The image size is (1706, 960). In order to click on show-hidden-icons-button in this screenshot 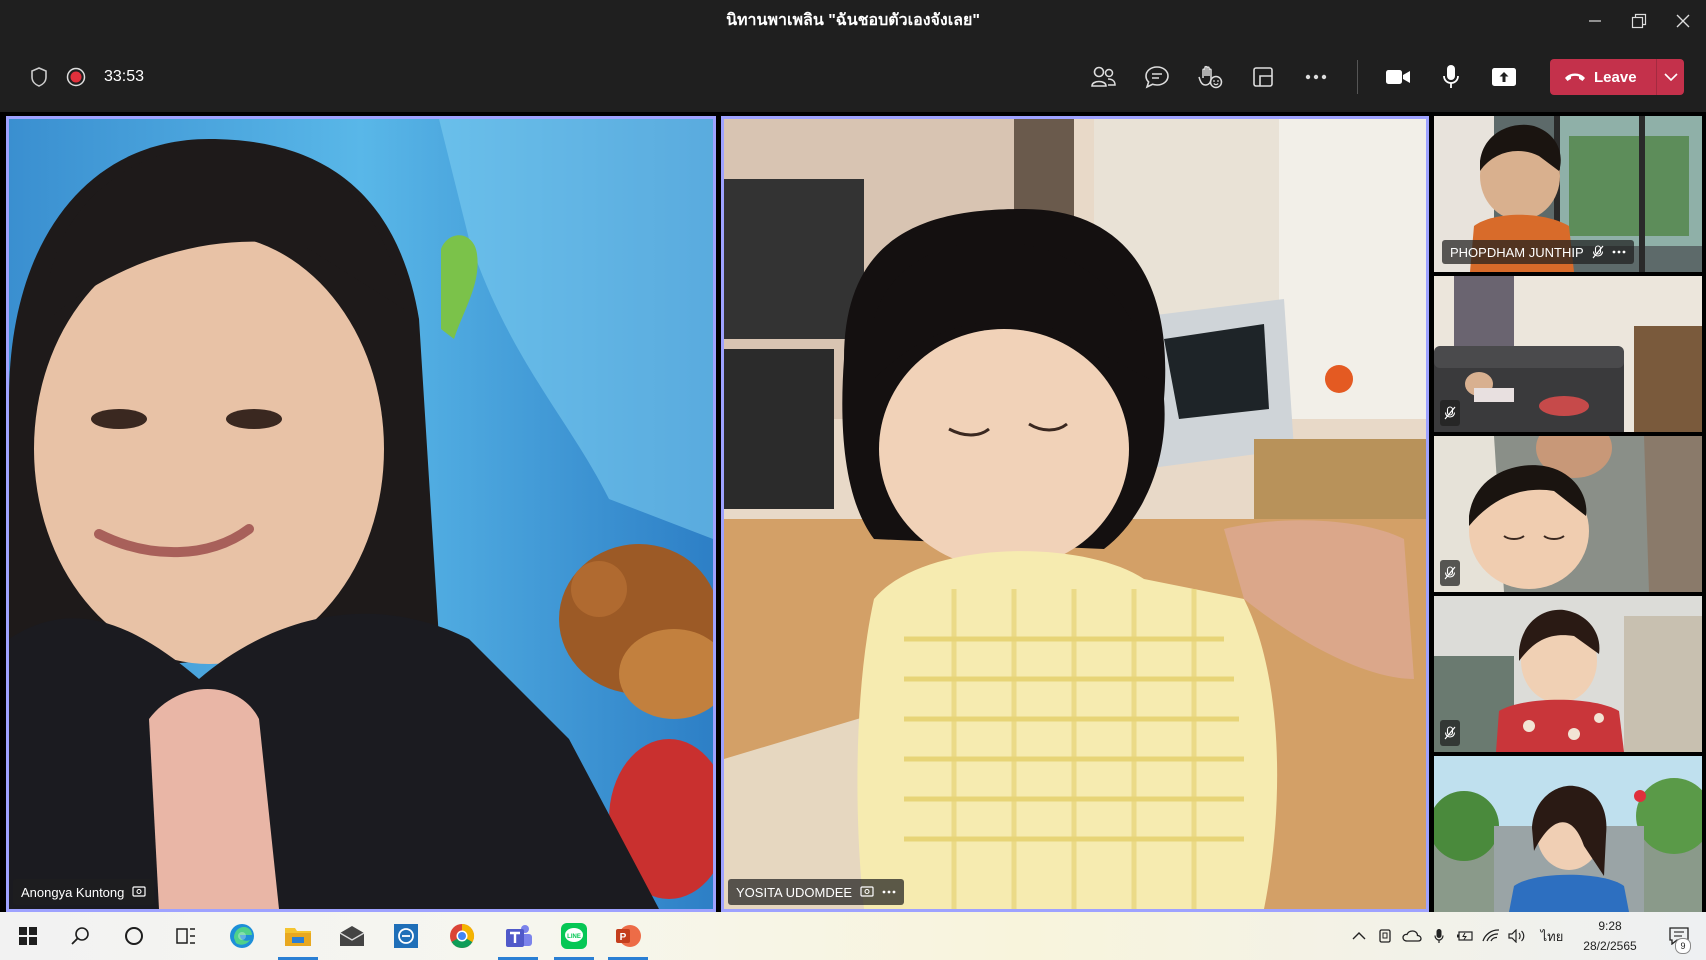, I will do `click(1359, 936)`.